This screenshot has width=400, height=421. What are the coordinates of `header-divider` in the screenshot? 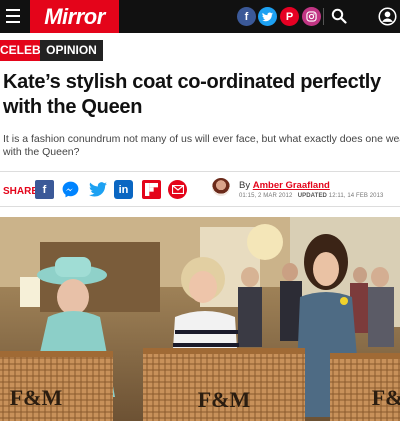 It's located at (323, 16).